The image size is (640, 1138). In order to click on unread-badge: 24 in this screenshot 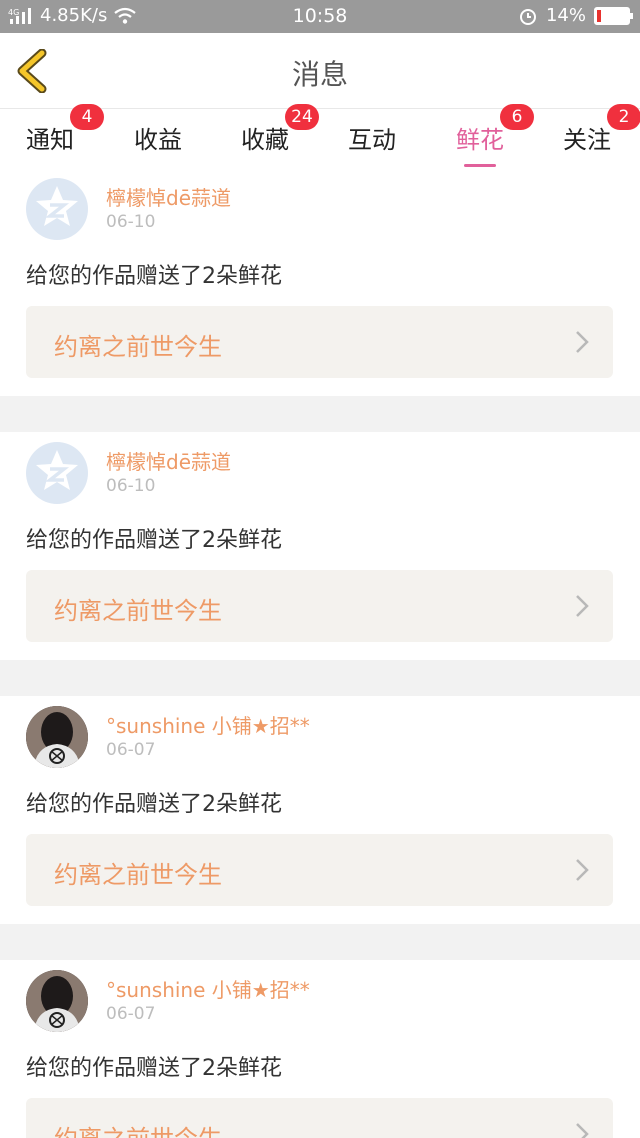, I will do `click(302, 117)`.